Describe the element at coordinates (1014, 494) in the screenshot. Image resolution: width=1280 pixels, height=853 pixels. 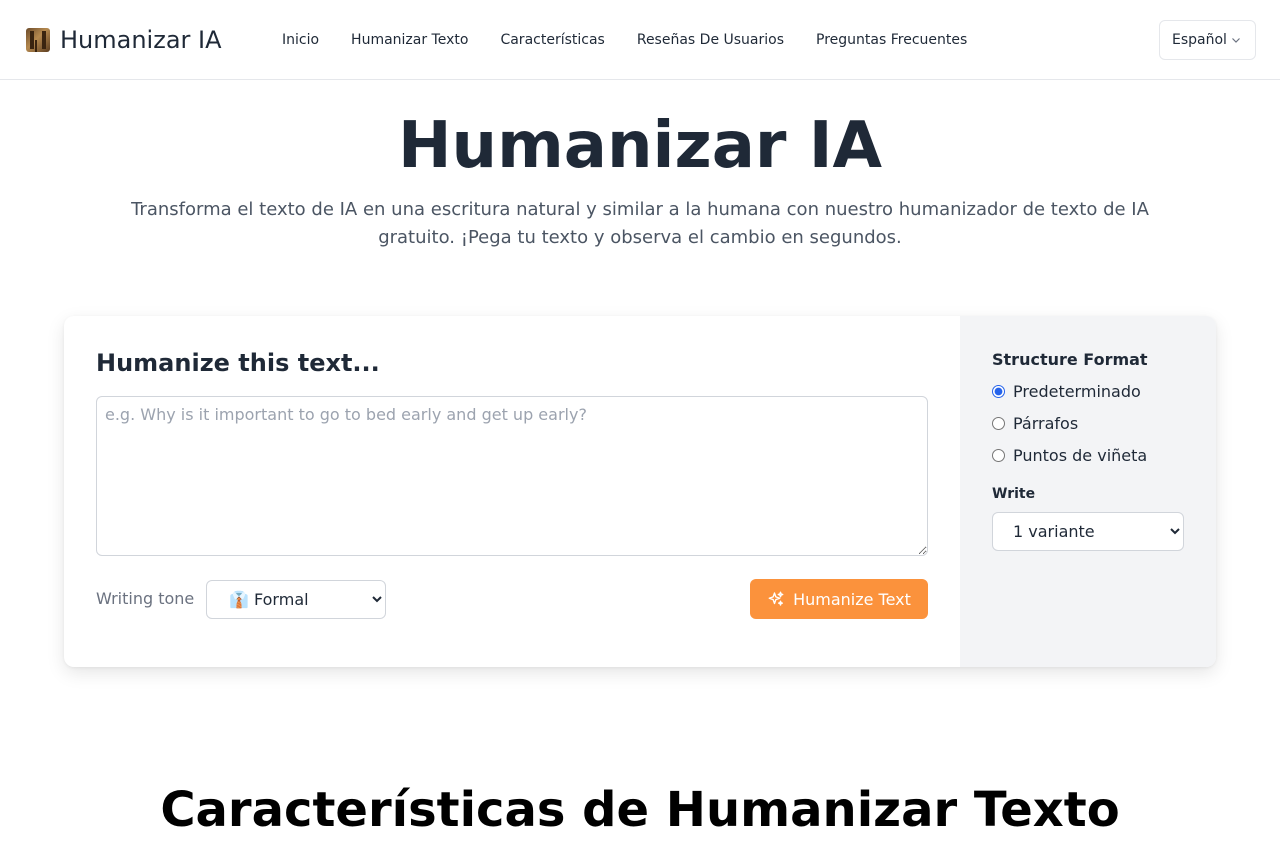
I see `write-label: Write` at that location.